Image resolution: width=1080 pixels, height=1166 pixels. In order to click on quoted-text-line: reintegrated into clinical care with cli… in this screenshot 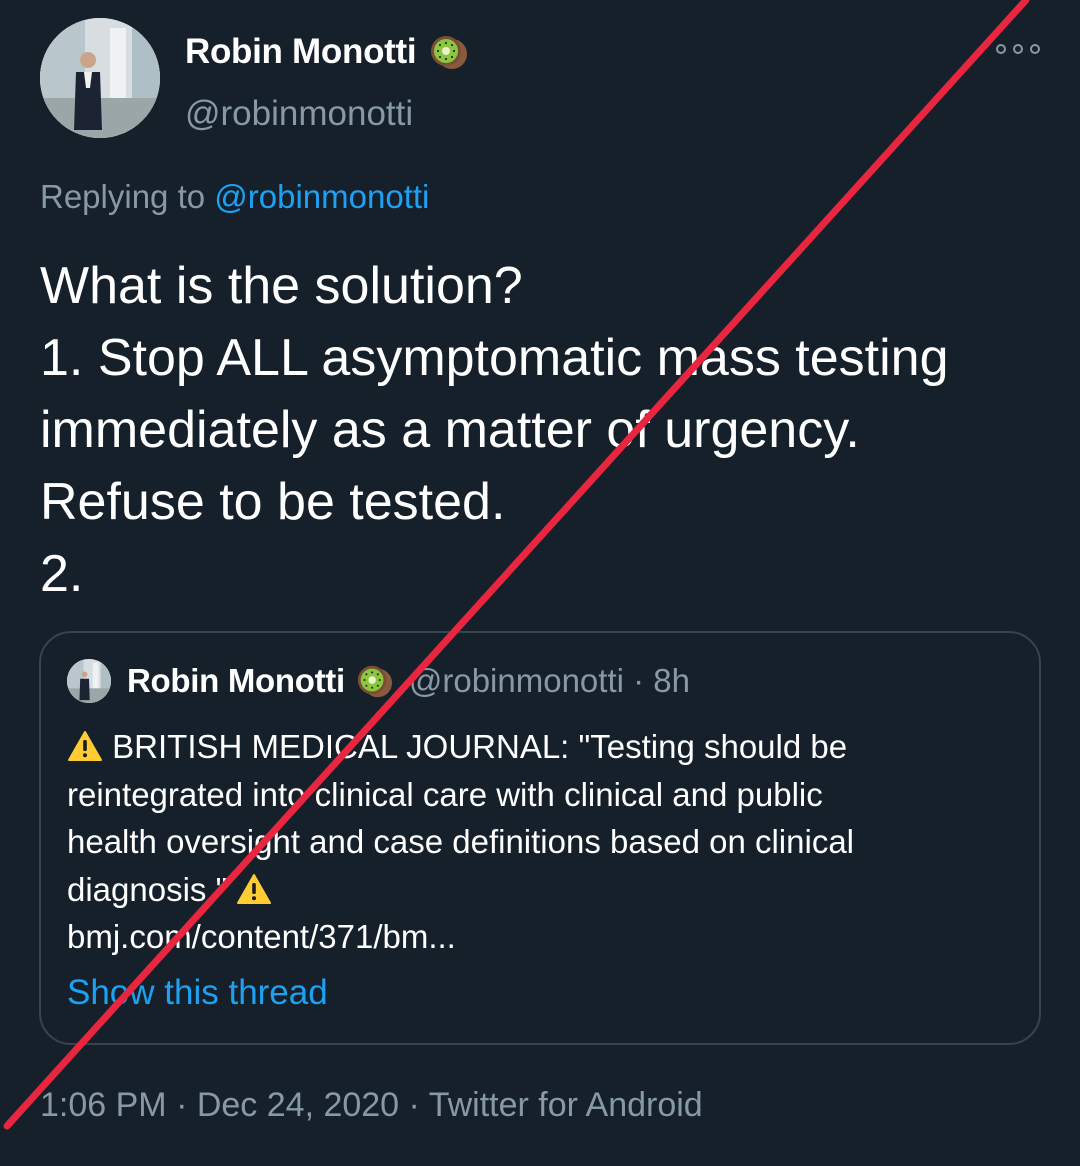, I will do `click(445, 794)`.